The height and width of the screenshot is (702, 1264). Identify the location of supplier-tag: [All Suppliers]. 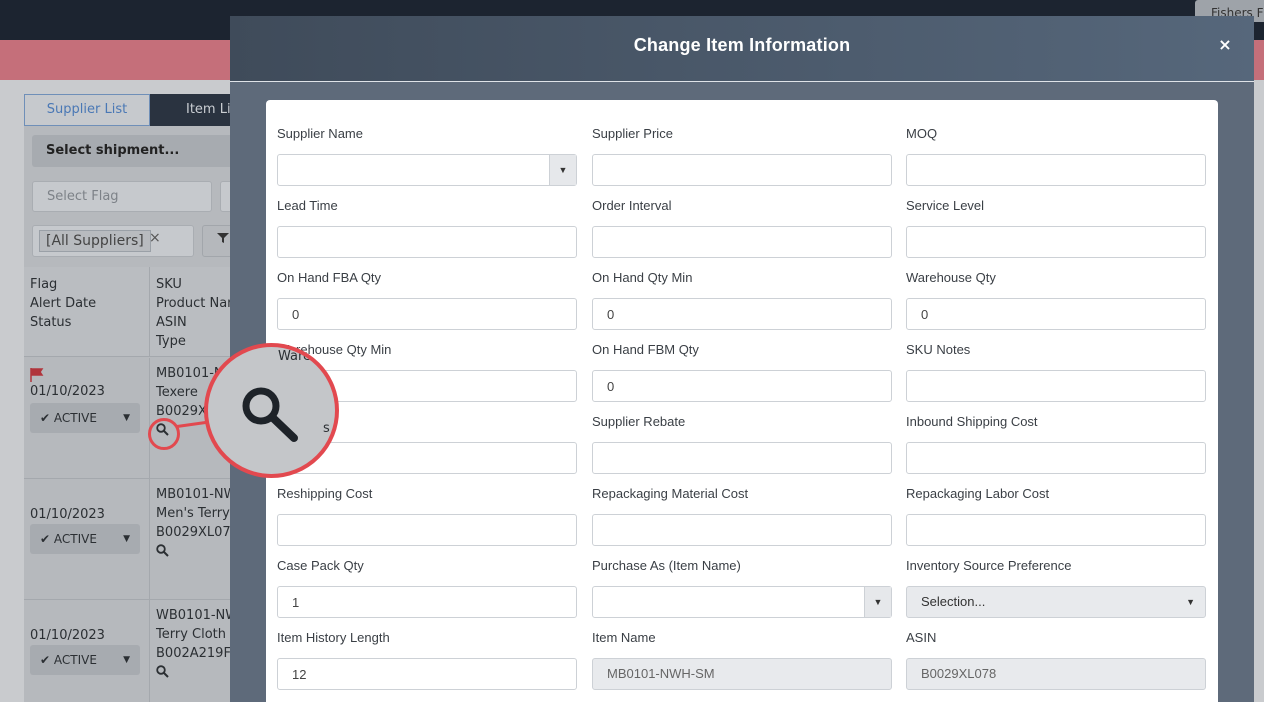
(95, 241).